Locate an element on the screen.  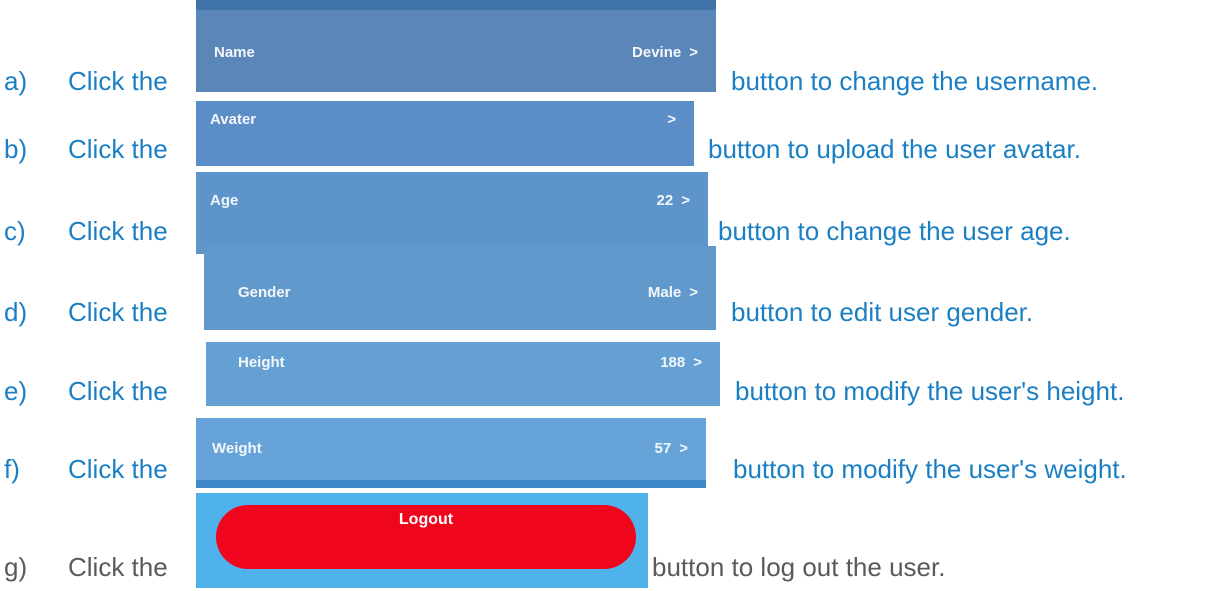
instruction-suffix: button to change the user age. is located at coordinates (894, 231).